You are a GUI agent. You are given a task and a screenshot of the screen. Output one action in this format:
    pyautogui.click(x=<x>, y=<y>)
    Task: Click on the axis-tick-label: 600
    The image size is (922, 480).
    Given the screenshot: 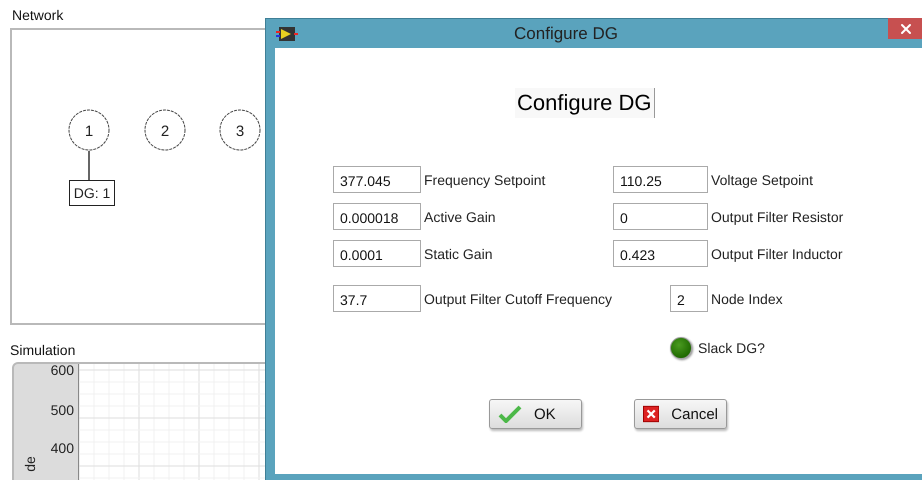 What is the action you would take?
    pyautogui.click(x=62, y=370)
    